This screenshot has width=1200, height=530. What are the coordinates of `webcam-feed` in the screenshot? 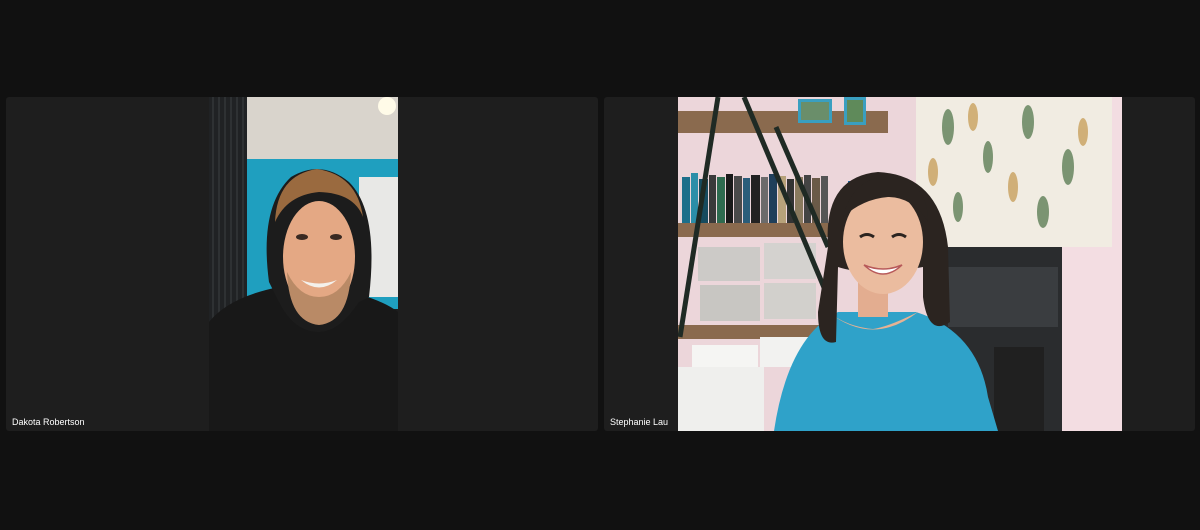 It's located at (303, 264).